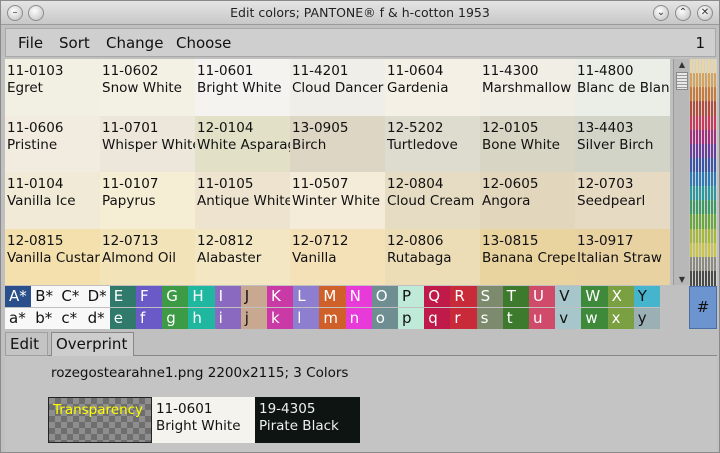 Image resolution: width=720 pixels, height=453 pixels. Describe the element at coordinates (74, 43) in the screenshot. I see `menu-sort: Sort` at that location.